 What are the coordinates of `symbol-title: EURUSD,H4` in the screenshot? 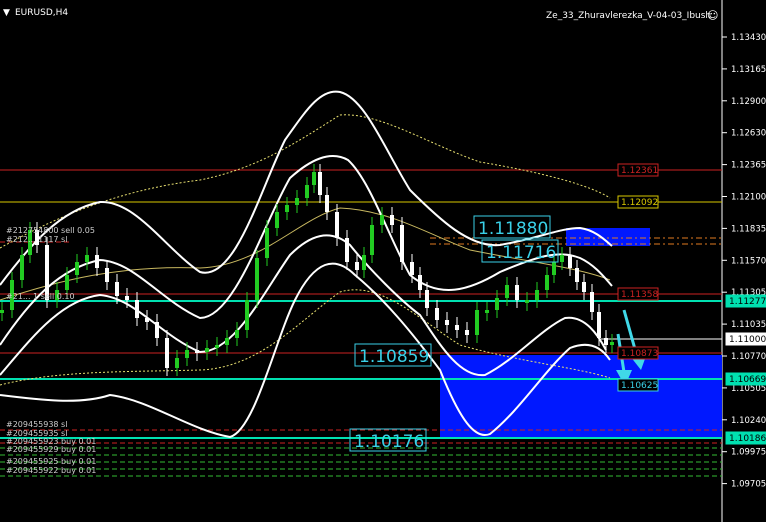 It's located at (41, 13).